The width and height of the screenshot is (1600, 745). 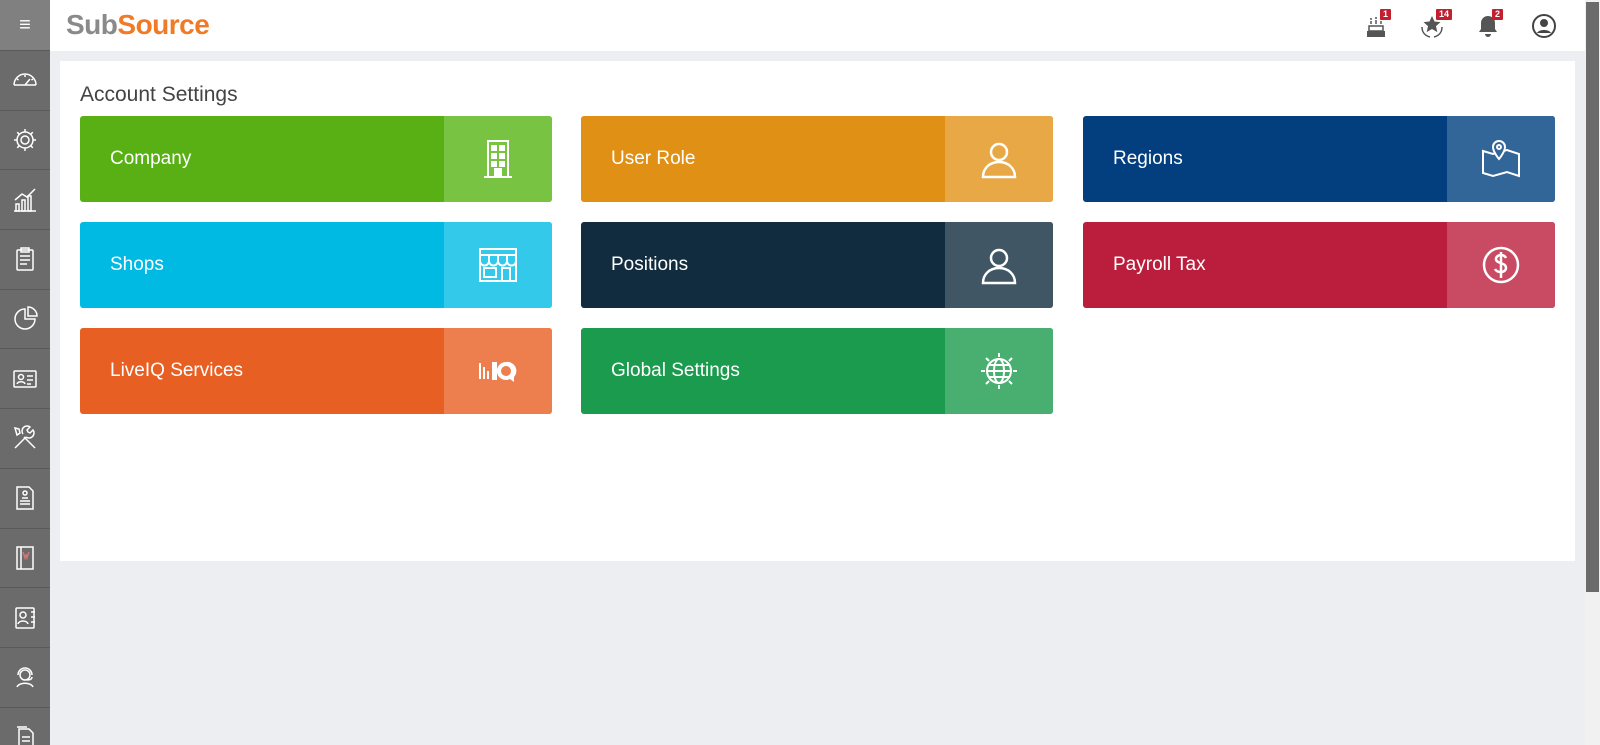 What do you see at coordinates (1592, 297) in the screenshot?
I see `scrollbar-thumb` at bounding box center [1592, 297].